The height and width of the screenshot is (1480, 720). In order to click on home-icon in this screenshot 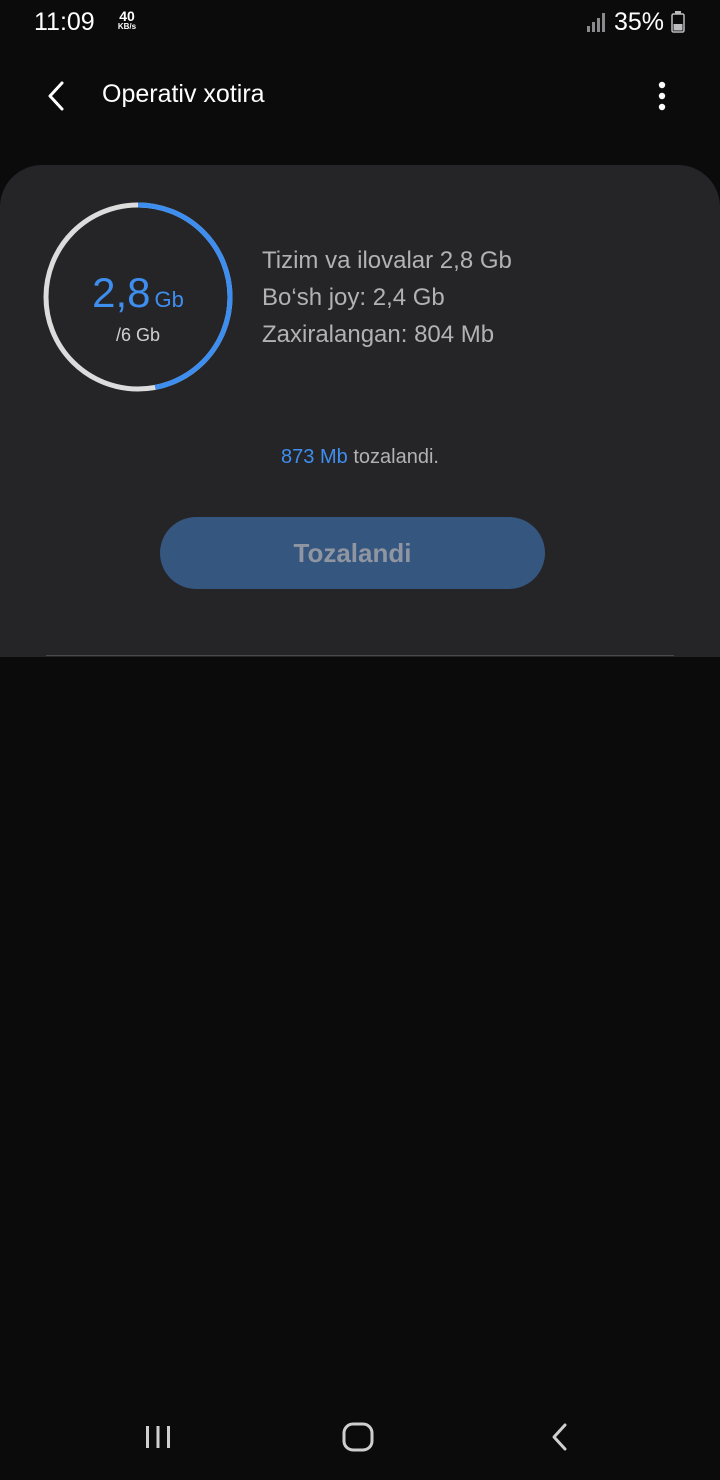, I will do `click(358, 1437)`.